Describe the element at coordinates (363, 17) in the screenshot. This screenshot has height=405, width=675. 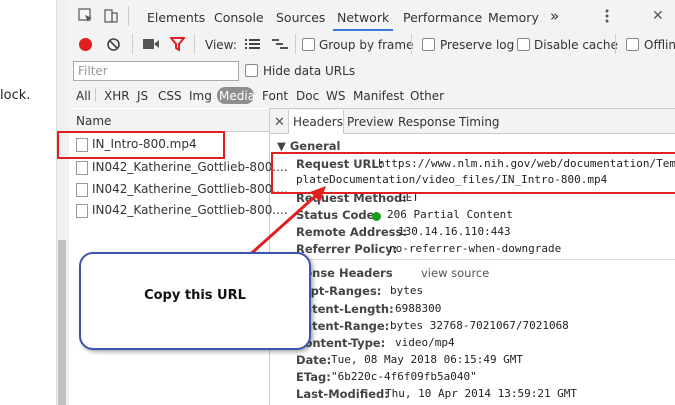
I see `tab-network: Network` at that location.